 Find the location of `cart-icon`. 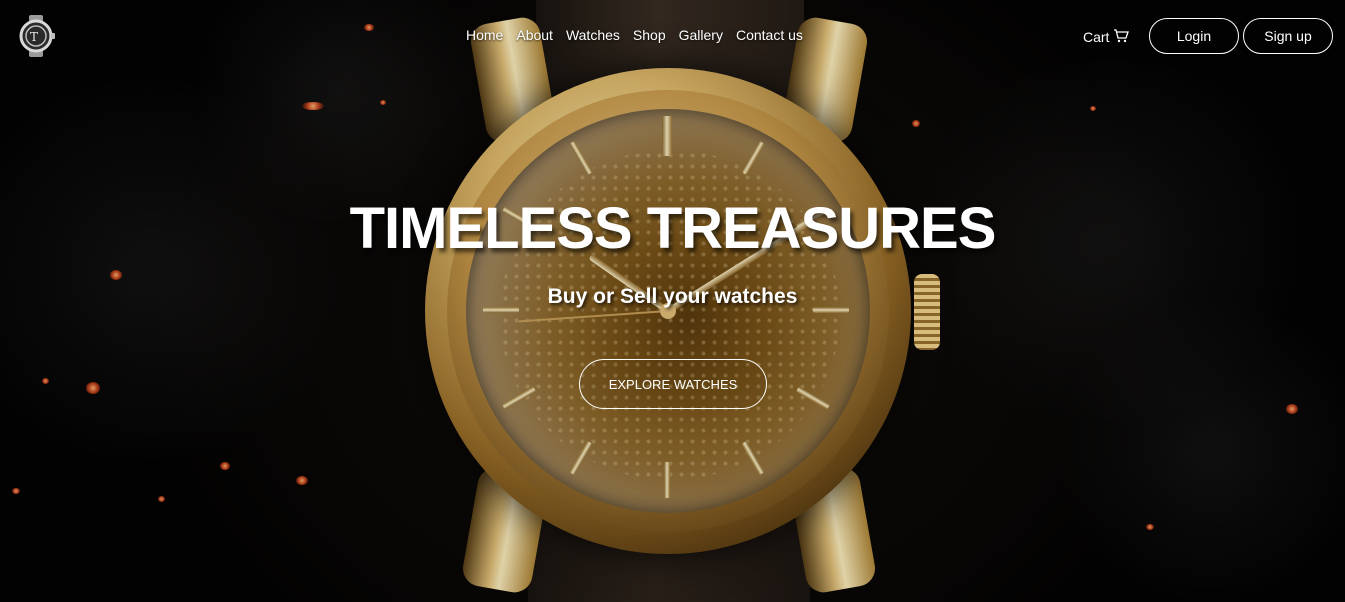

cart-icon is located at coordinates (1121, 36).